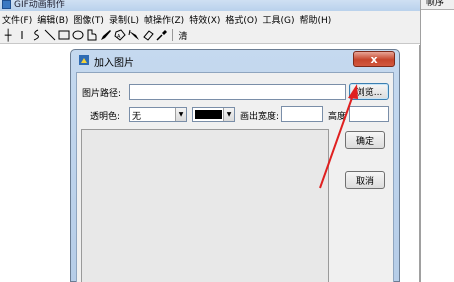 Image resolution: width=454 pixels, height=282 pixels. I want to click on brush-tool-icon, so click(134, 35).